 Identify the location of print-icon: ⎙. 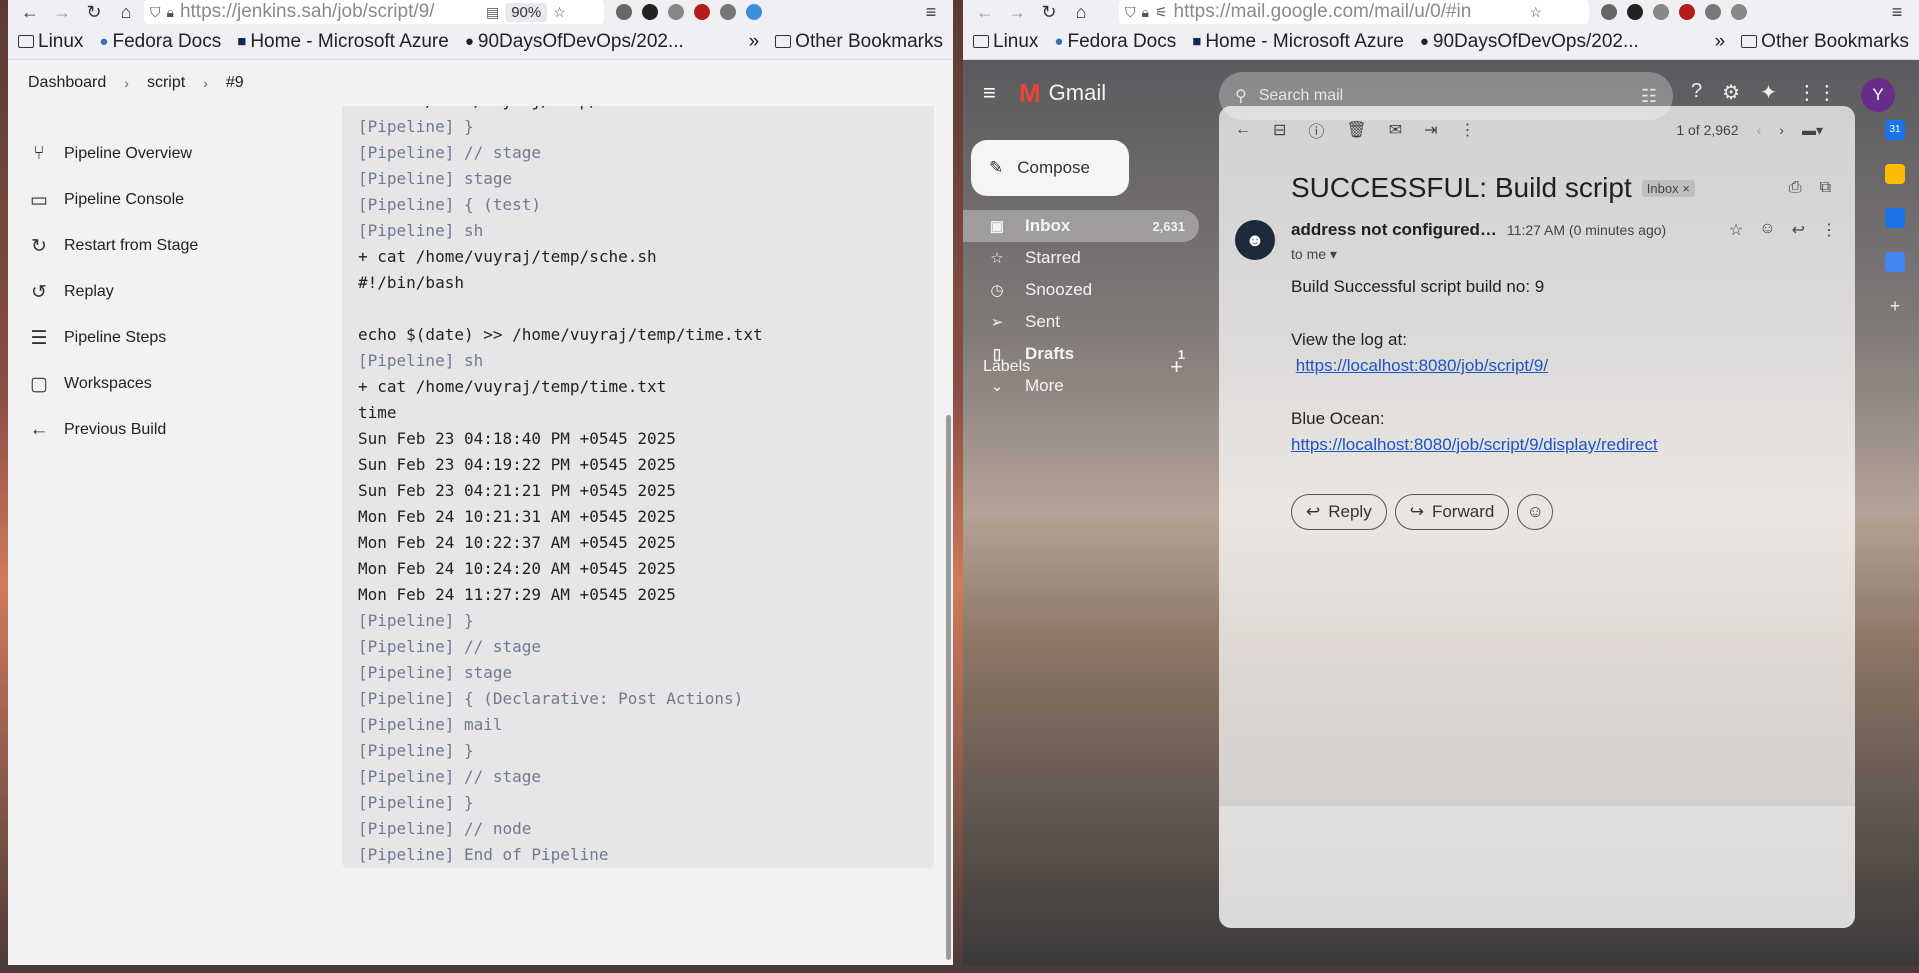
(1795, 188).